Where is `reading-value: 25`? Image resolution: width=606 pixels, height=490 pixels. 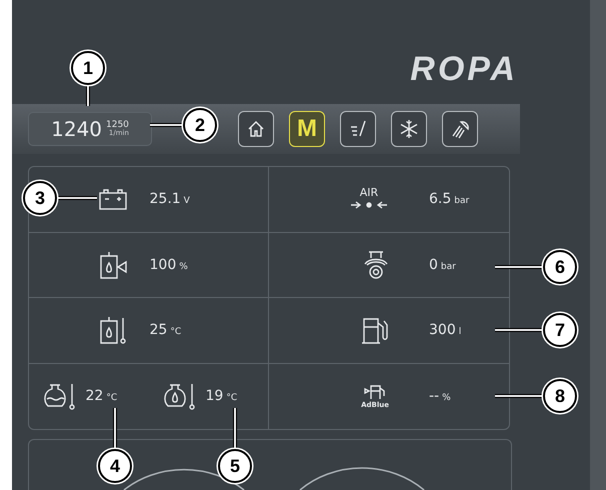
reading-value: 25 is located at coordinates (159, 330).